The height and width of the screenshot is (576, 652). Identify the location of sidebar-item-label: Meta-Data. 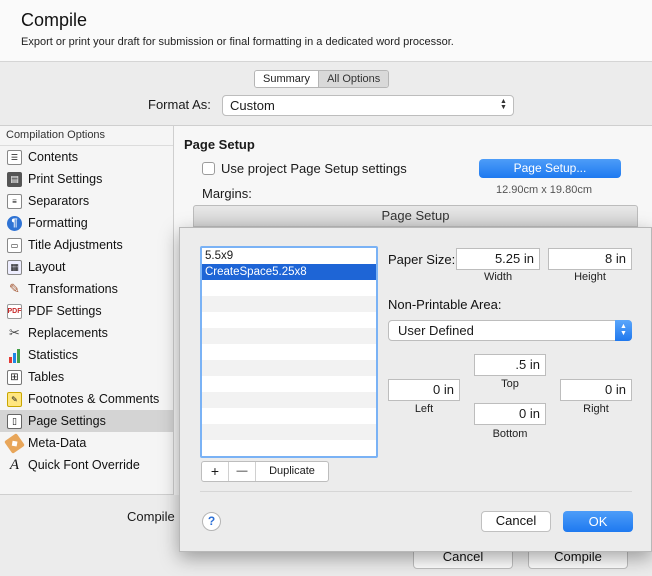
(57, 443).